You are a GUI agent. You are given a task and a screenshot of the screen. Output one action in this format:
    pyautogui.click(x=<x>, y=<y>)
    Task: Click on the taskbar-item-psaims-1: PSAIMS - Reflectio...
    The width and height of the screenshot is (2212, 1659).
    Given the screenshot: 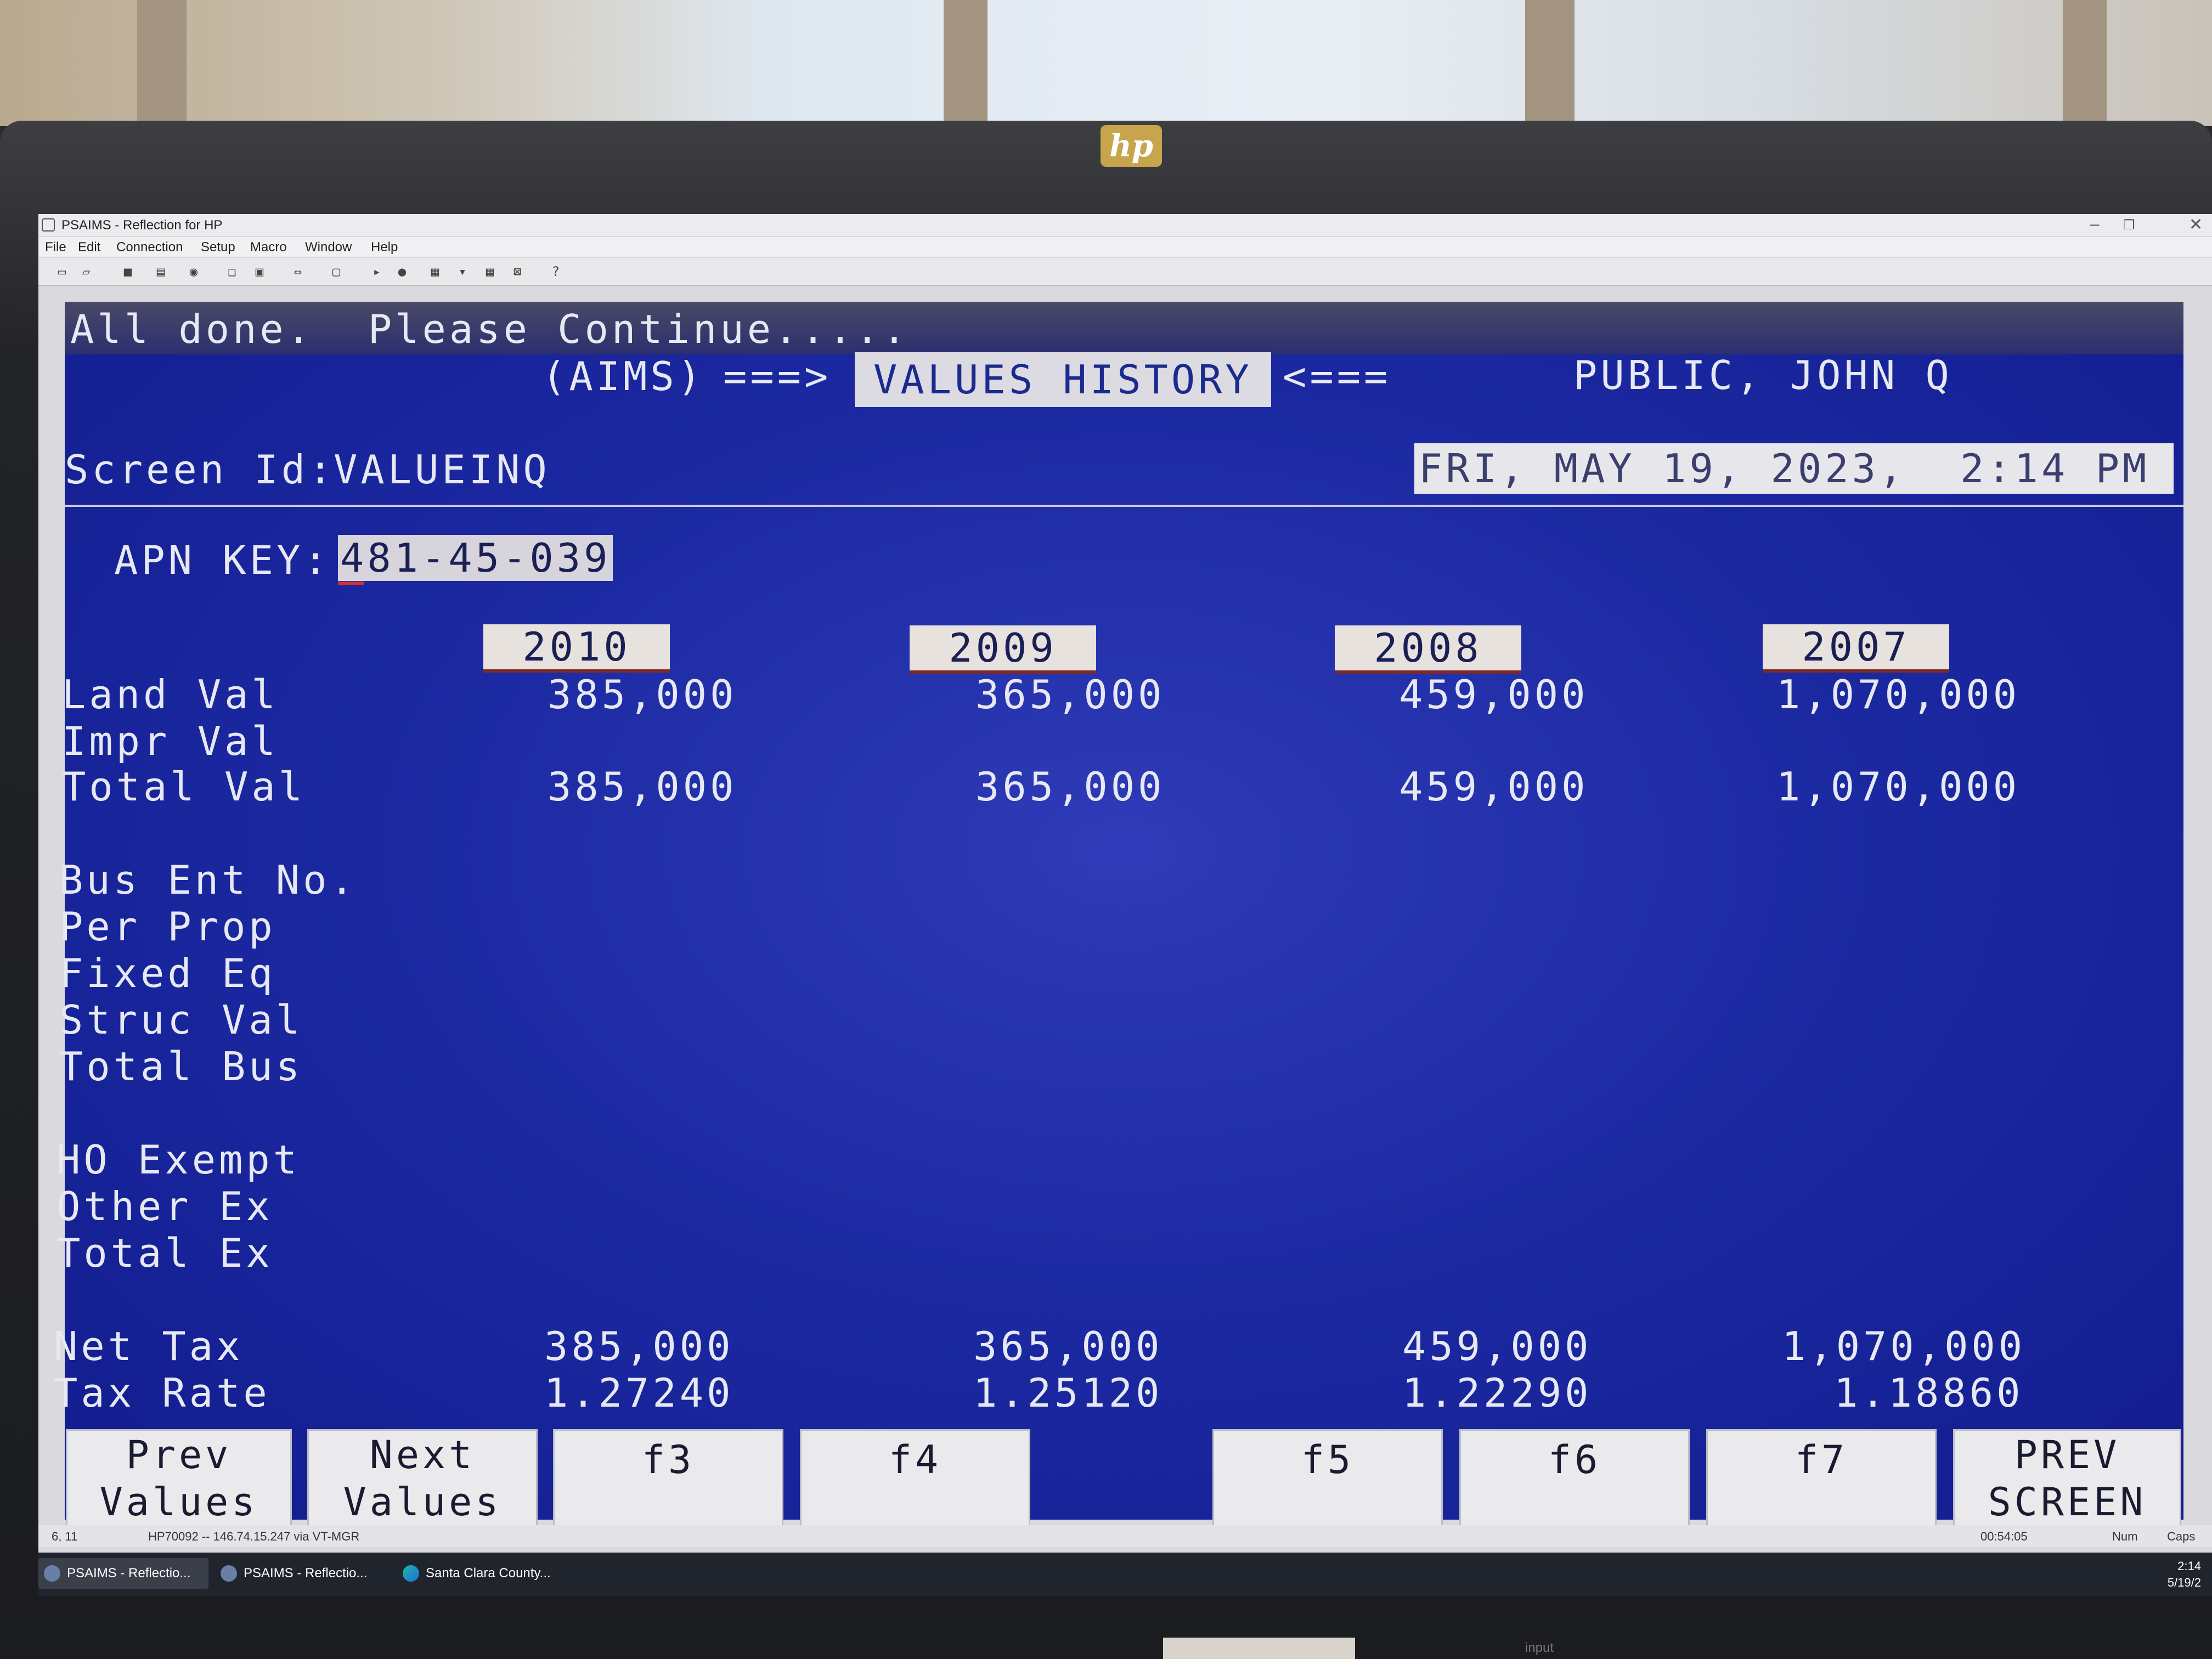 What is the action you would take?
    pyautogui.click(x=123, y=1573)
    